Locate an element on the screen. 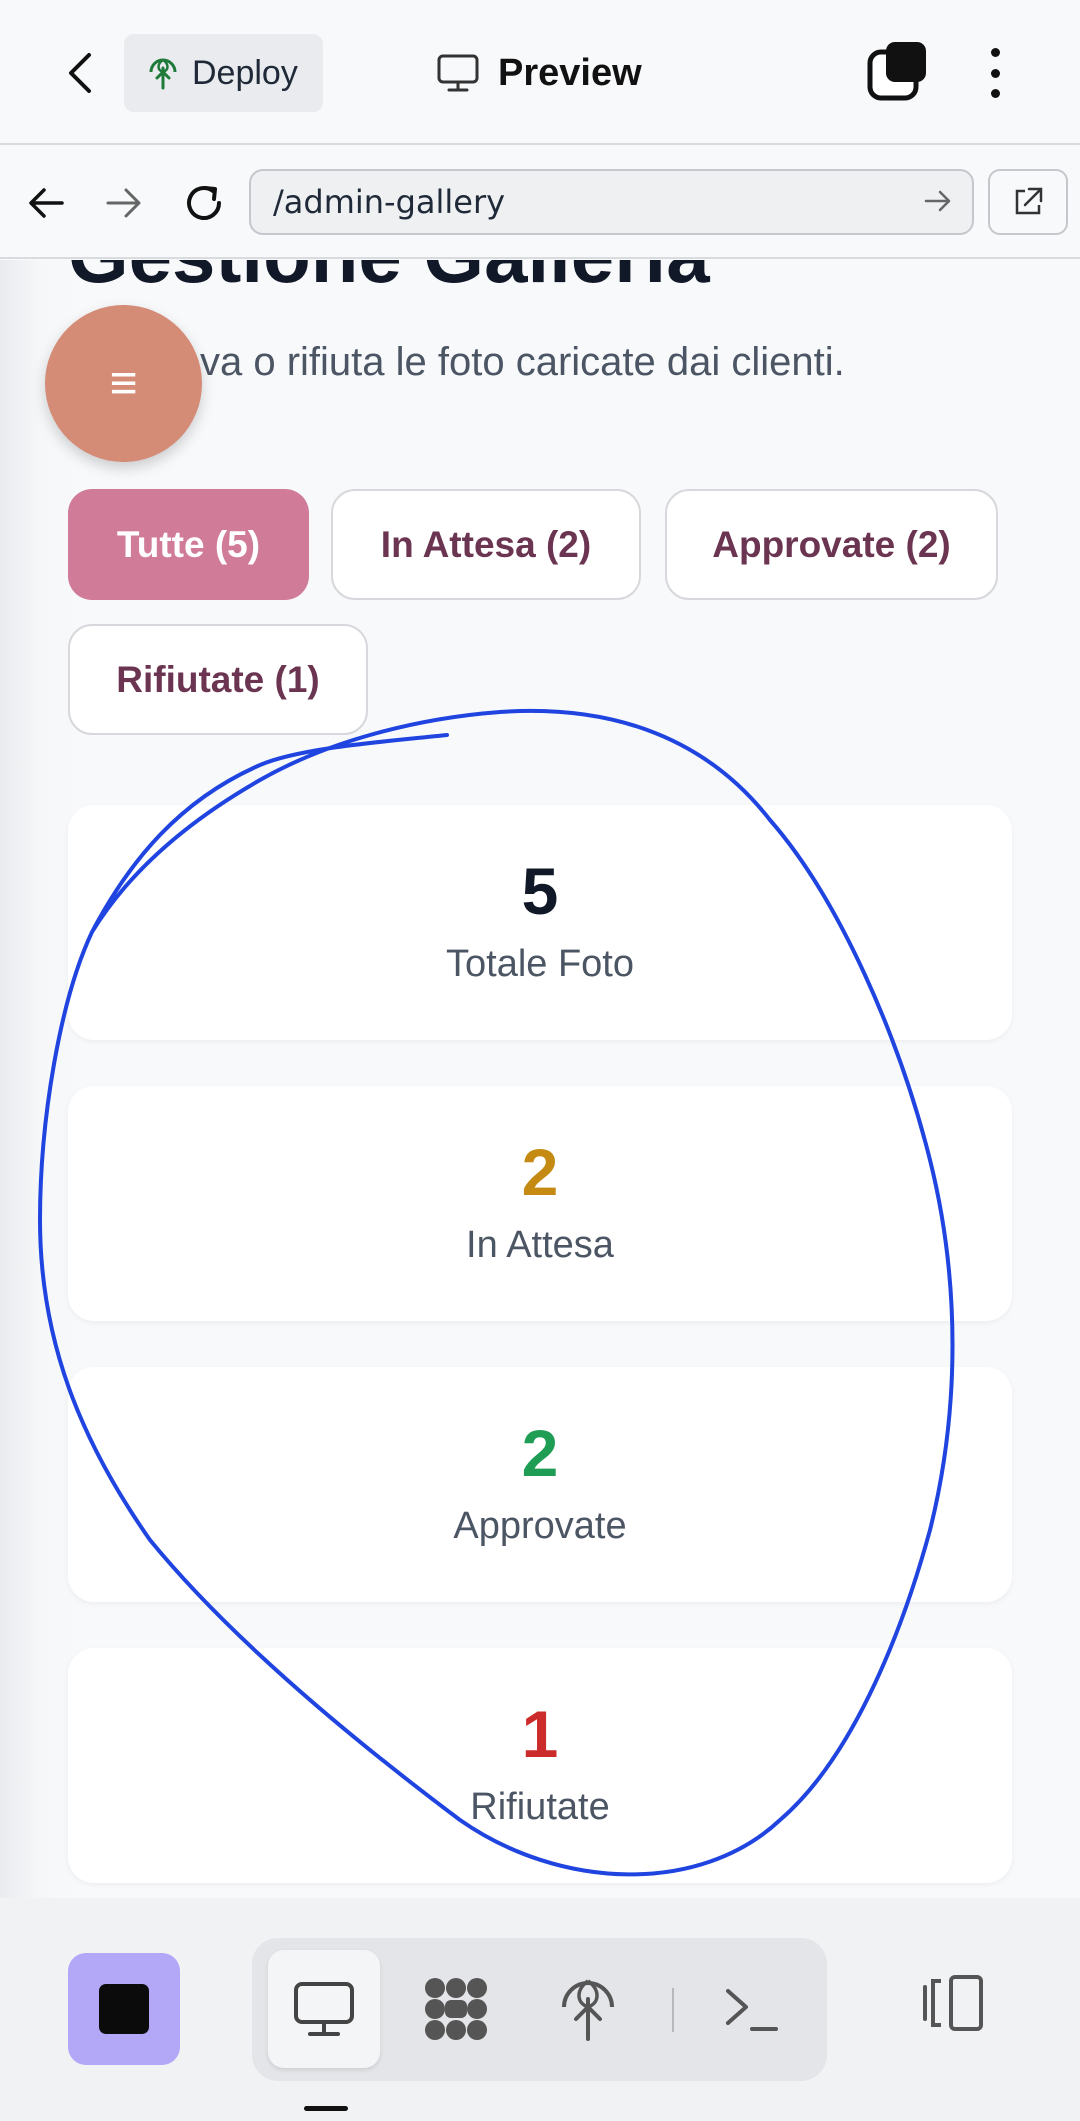 The width and height of the screenshot is (1080, 2121). filter-all: Tutte (5) is located at coordinates (188, 544).